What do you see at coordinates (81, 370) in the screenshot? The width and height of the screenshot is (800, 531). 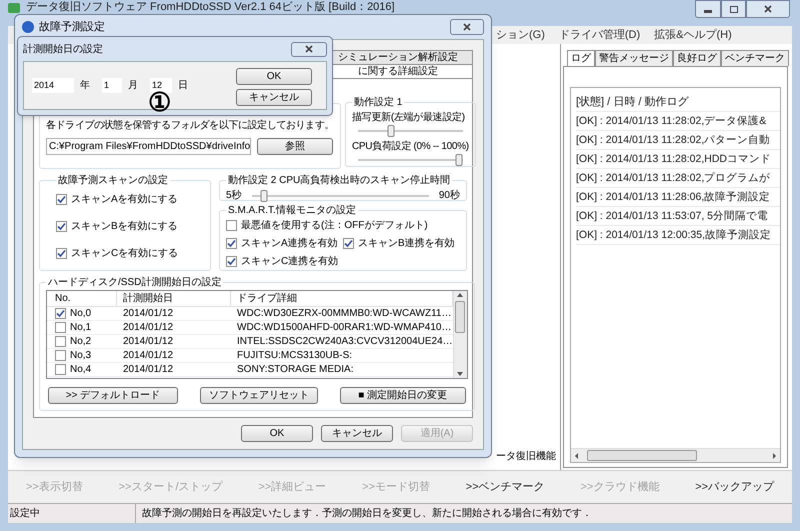 I see `table-cell-text: No,4` at bounding box center [81, 370].